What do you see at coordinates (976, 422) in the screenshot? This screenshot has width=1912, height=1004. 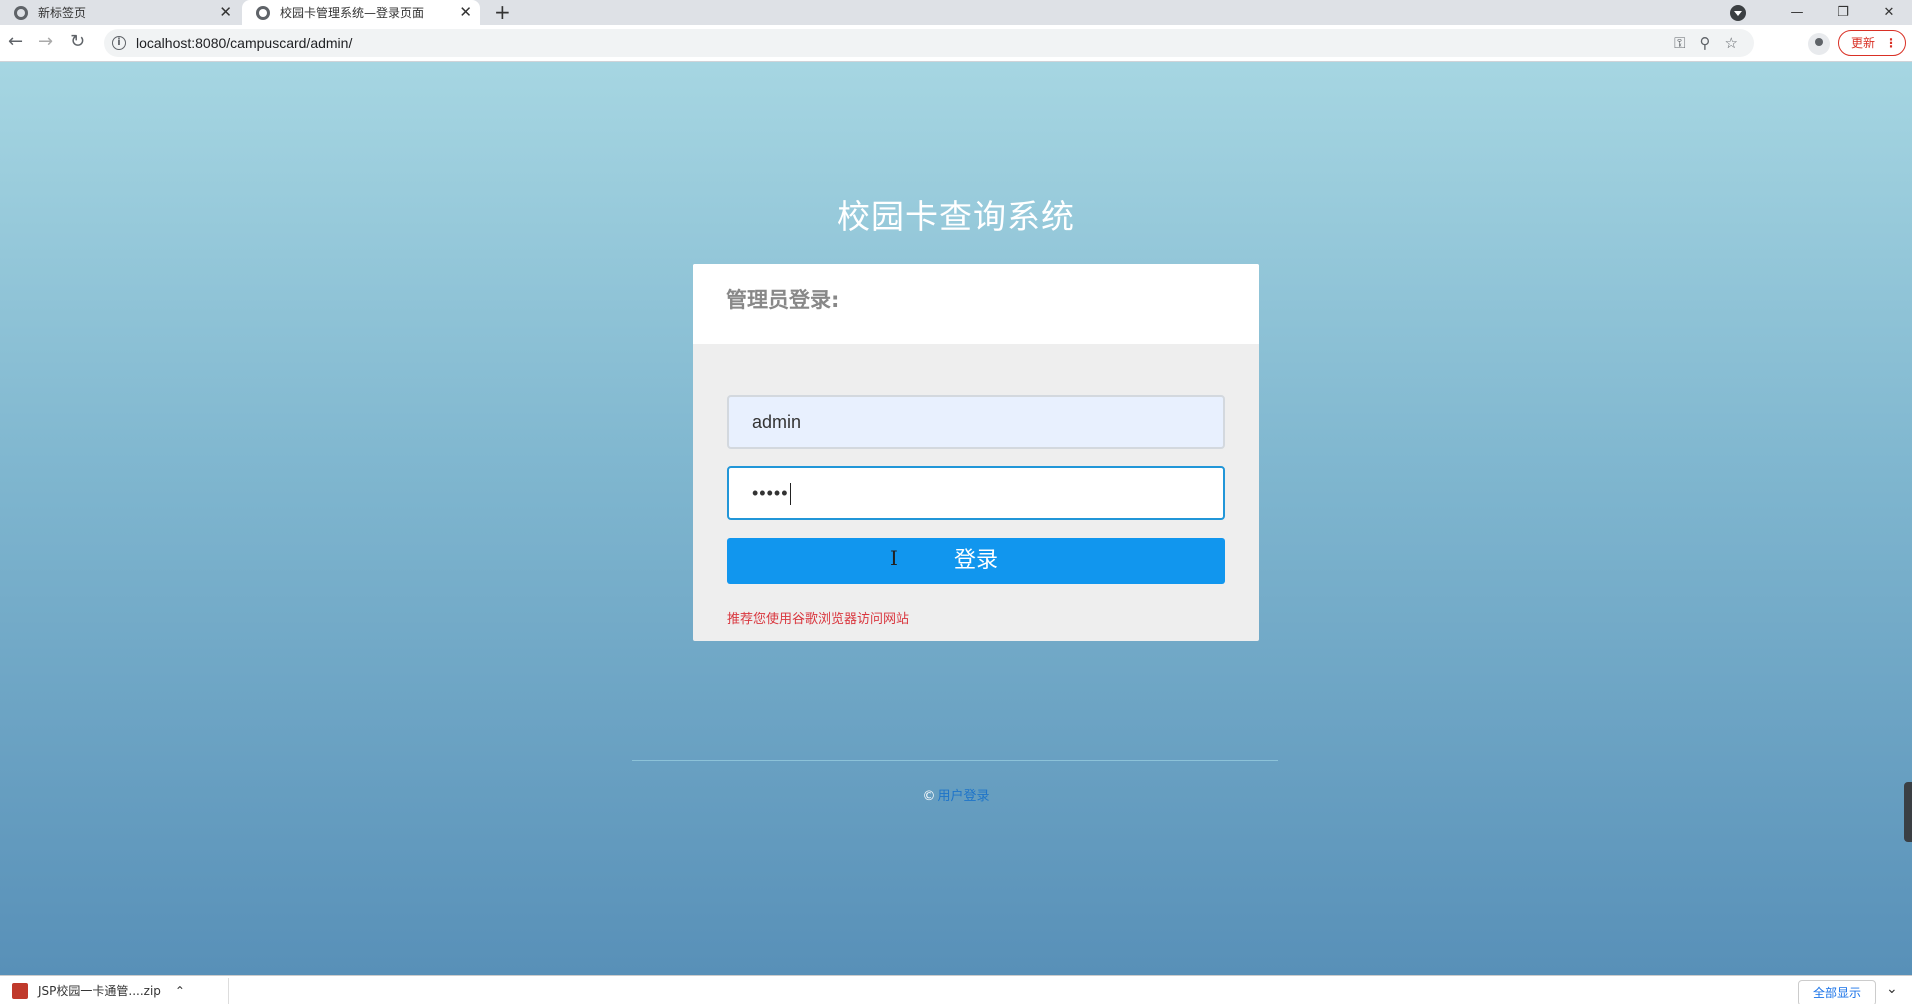 I see `username-input: admin` at bounding box center [976, 422].